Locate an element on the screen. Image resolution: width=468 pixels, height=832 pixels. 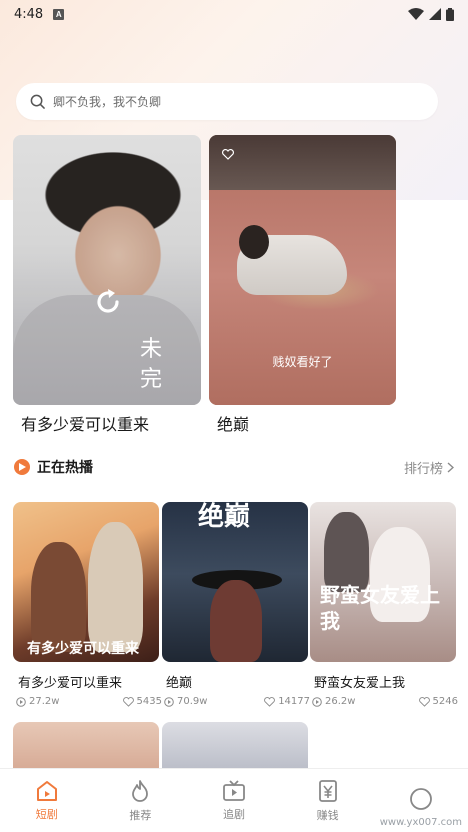
drama-stats: 26.2w 5246 is located at coordinates (385, 701).